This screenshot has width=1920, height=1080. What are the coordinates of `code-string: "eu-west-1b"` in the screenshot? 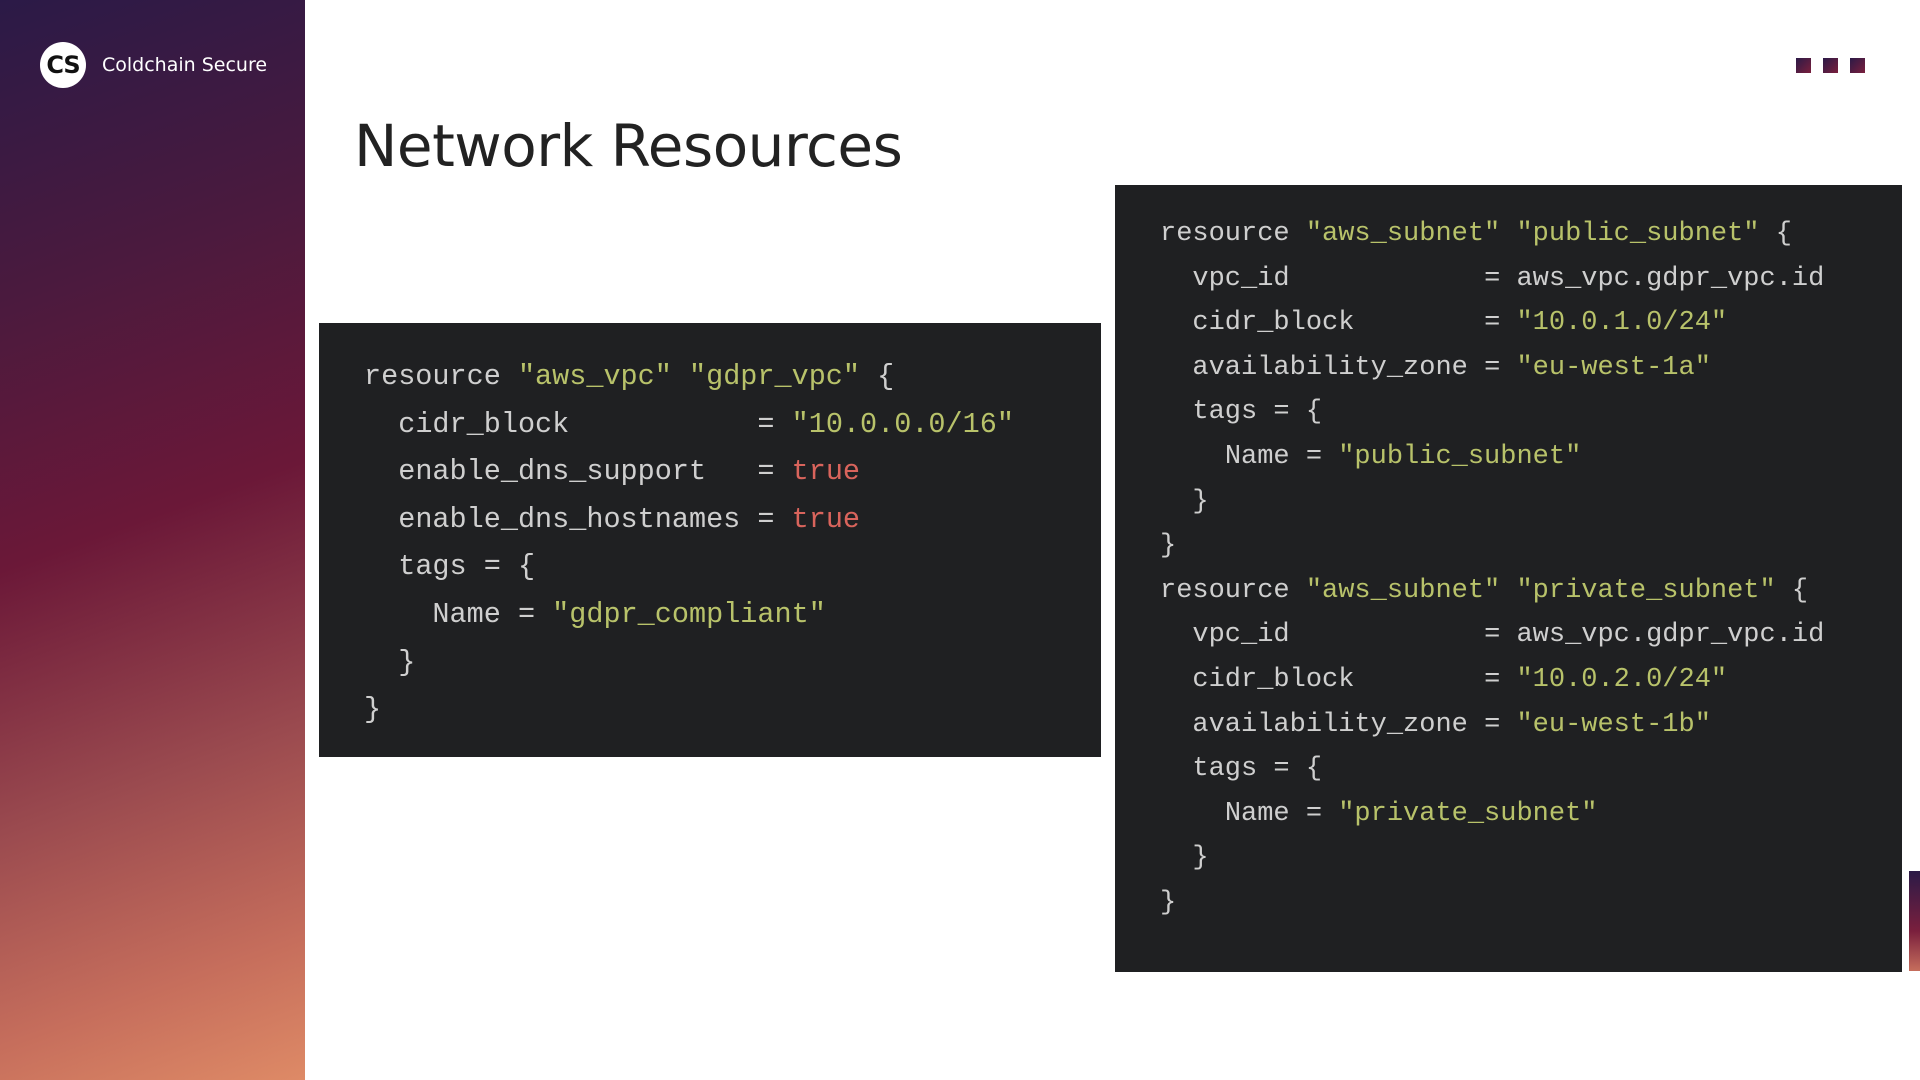 It's located at (1613, 724).